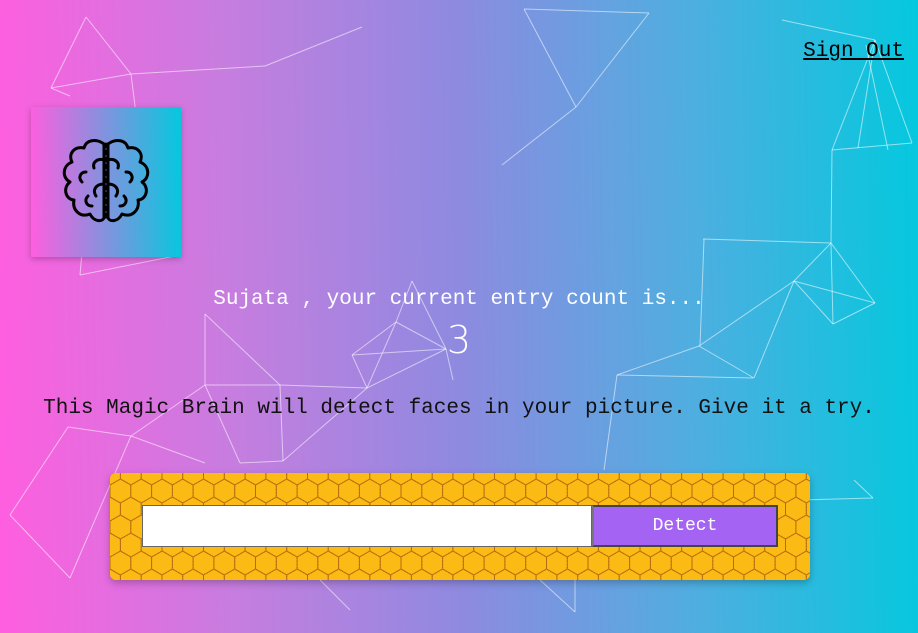  Describe the element at coordinates (685, 526) in the screenshot. I see `detect-button: Detect` at that location.